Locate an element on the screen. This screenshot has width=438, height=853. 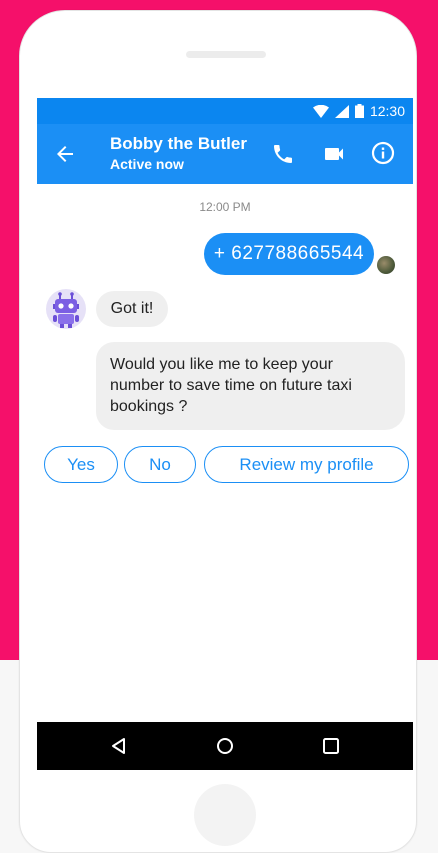
status-bar: 12:30 is located at coordinates (225, 111).